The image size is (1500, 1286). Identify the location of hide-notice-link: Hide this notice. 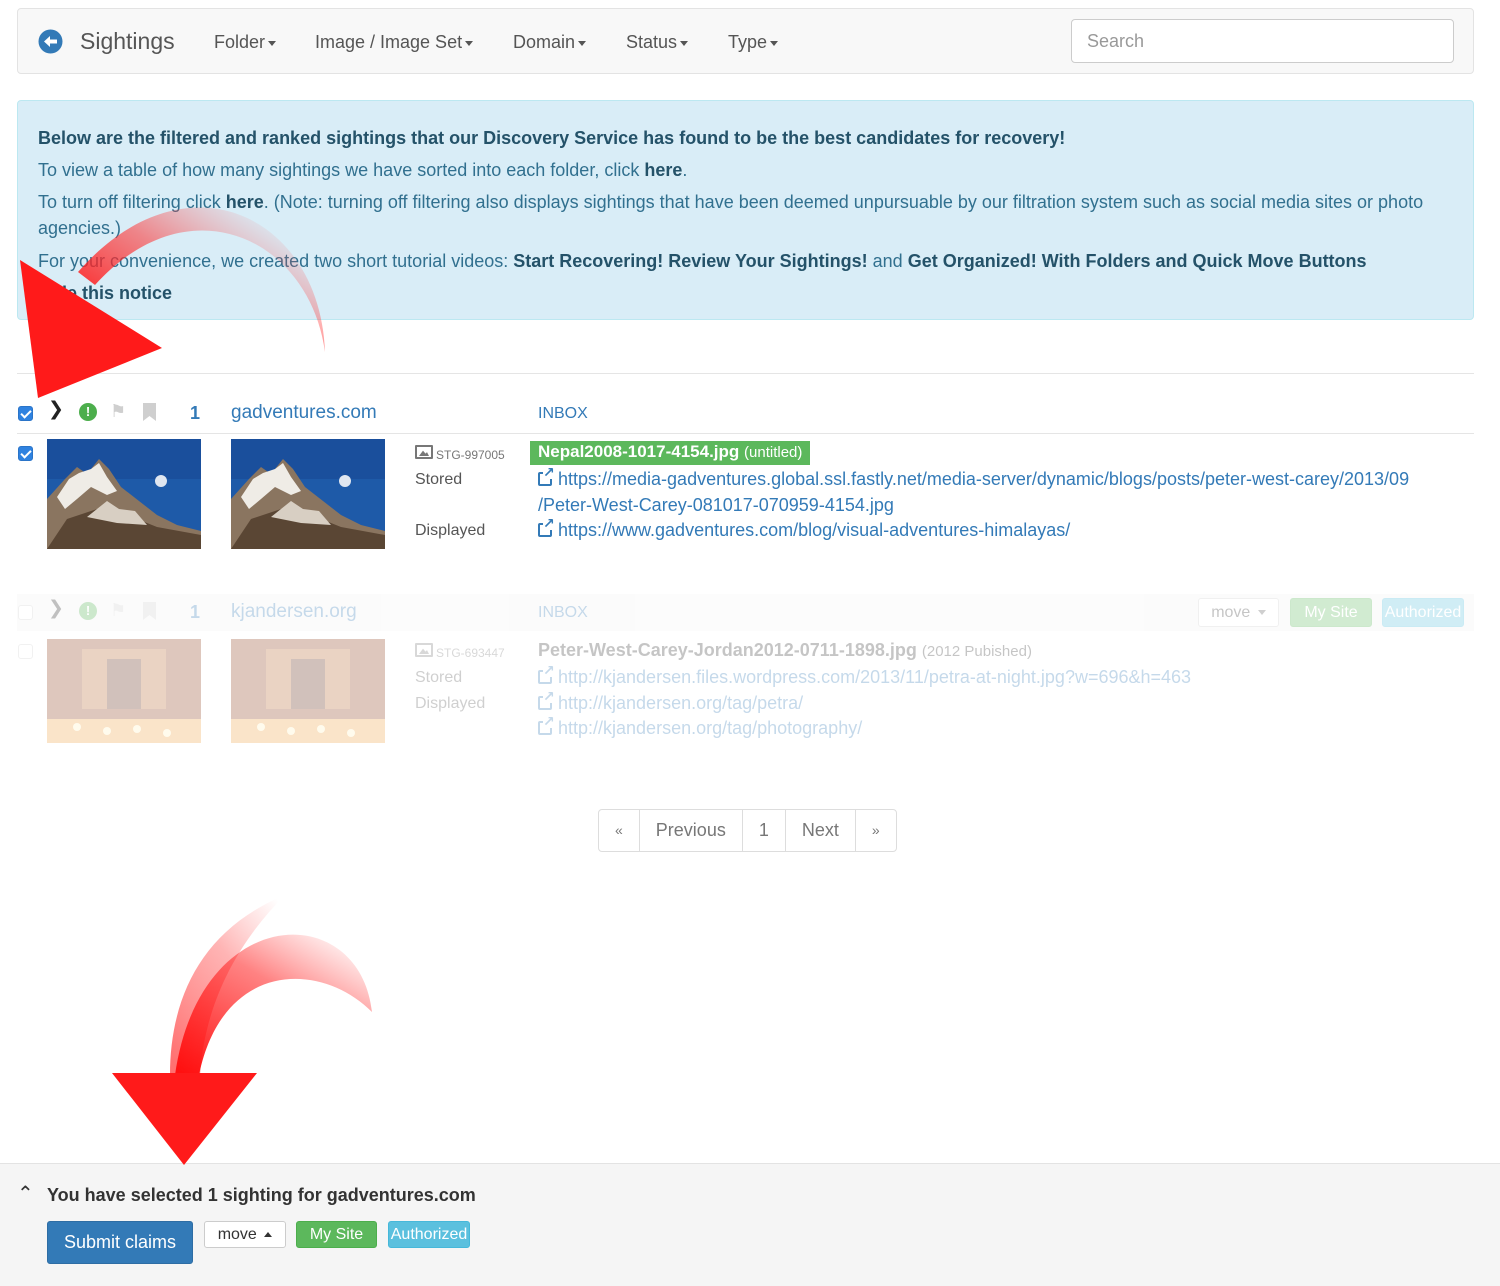
(745, 293).